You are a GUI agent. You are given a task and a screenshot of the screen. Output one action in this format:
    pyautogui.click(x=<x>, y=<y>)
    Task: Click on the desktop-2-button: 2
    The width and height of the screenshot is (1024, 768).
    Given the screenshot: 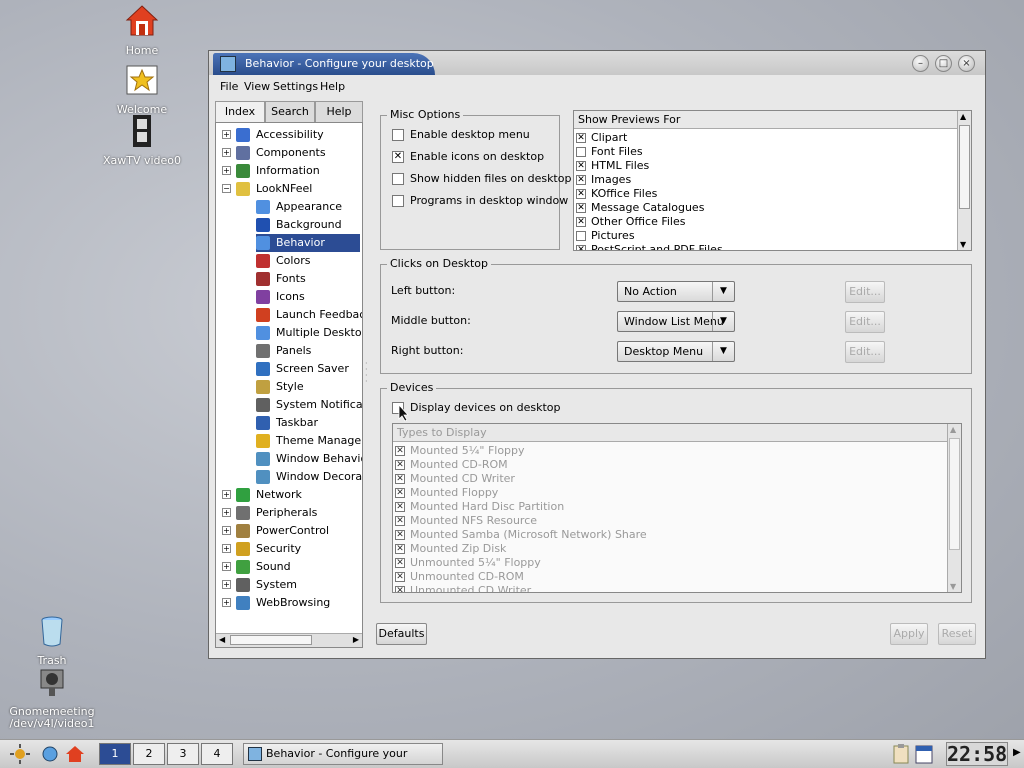 What is the action you would take?
    pyautogui.click(x=149, y=754)
    